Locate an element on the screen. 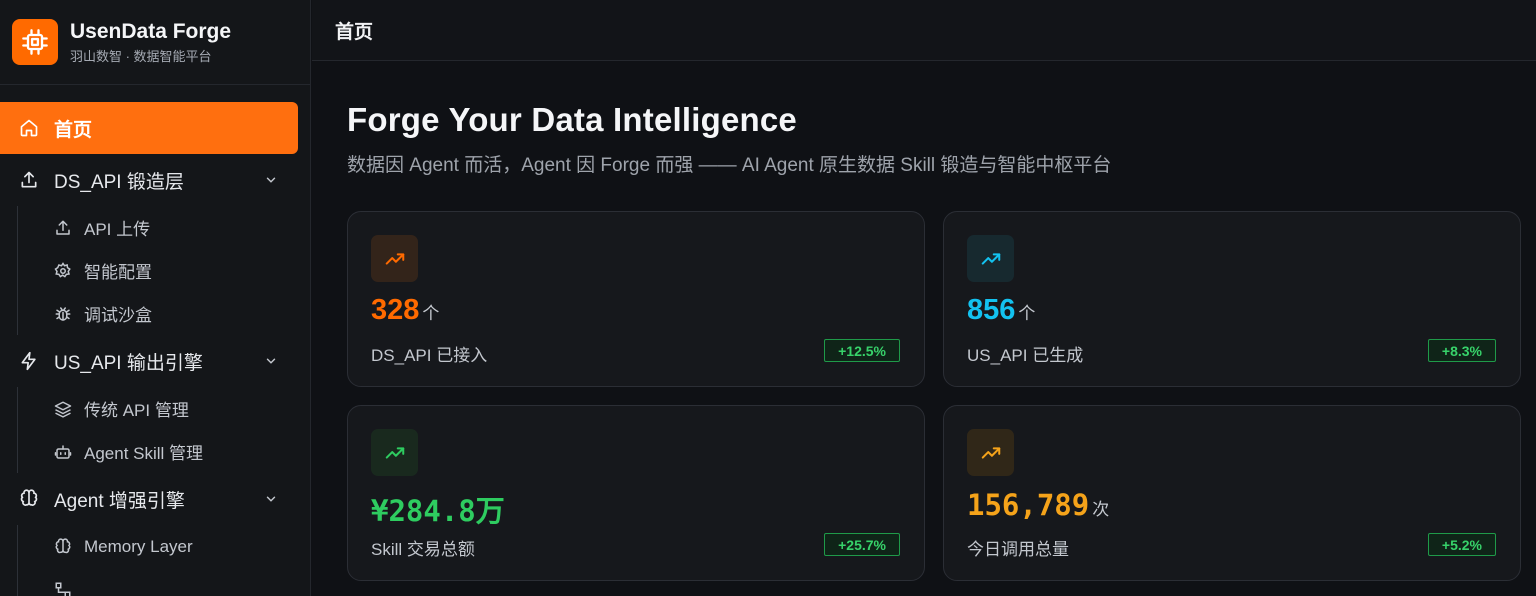 Image resolution: width=1536 pixels, height=596 pixels. sidebar-group-us-api: US_API 输出引擎 is located at coordinates (155, 361).